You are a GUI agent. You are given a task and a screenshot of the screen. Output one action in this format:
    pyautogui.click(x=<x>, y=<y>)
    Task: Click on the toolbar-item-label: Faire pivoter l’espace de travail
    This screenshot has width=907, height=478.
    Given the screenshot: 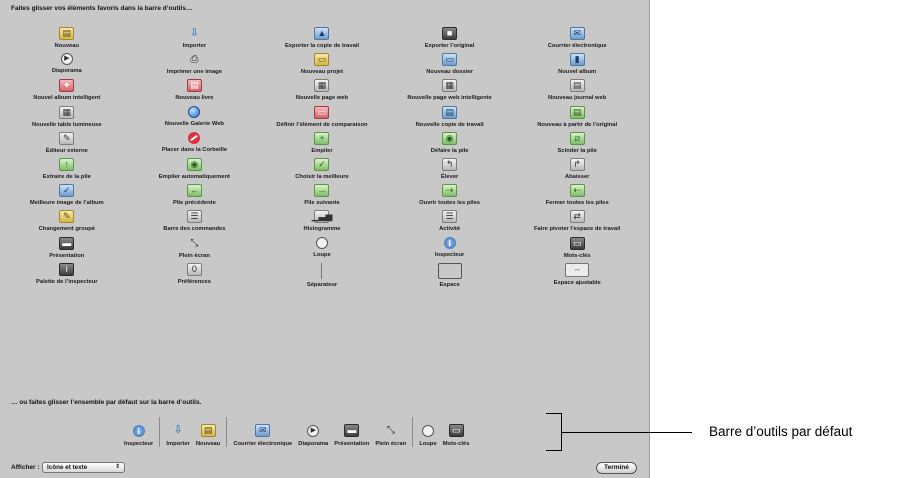 What is the action you would take?
    pyautogui.click(x=577, y=229)
    